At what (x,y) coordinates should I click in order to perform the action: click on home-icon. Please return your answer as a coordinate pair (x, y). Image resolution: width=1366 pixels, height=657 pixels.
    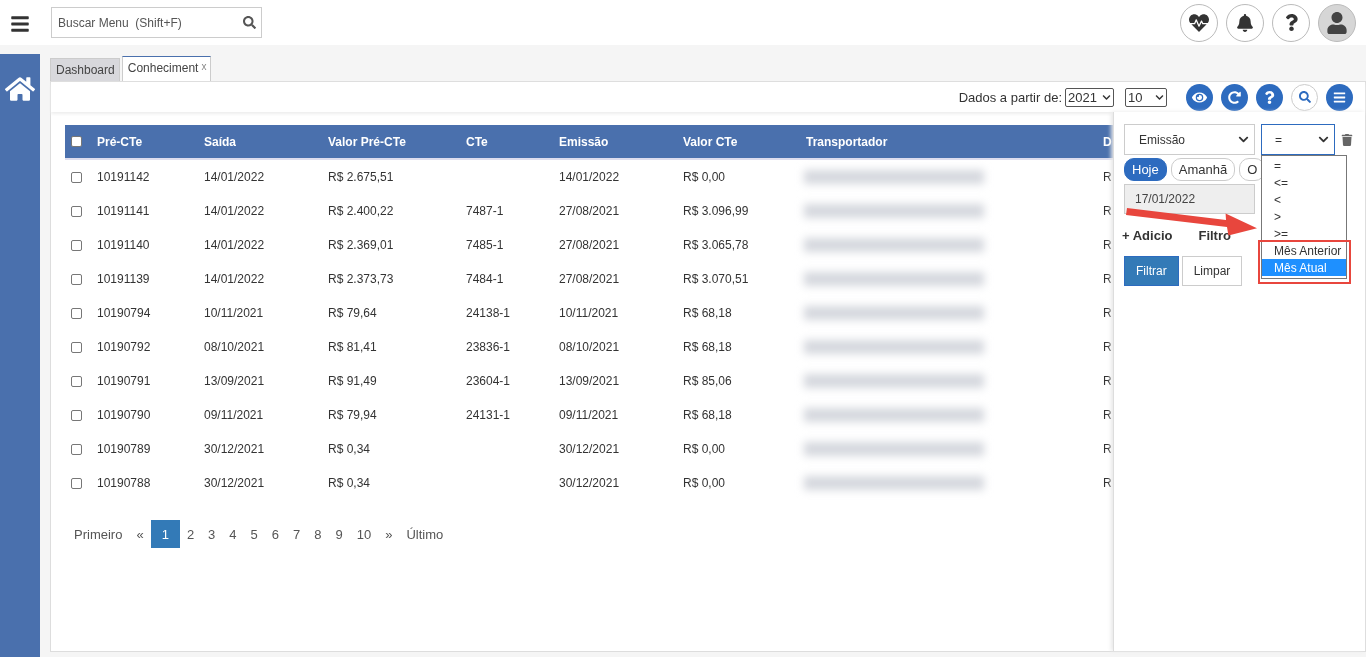
    Looking at the image, I should click on (20, 89).